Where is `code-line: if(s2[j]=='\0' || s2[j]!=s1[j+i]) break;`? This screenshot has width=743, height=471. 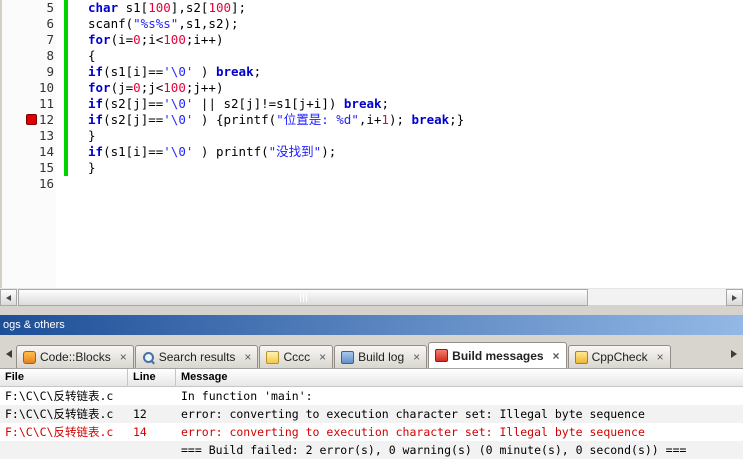 code-line: if(s2[j]=='\0' || s2[j]!=s1[j+i]) break; is located at coordinates (239, 103).